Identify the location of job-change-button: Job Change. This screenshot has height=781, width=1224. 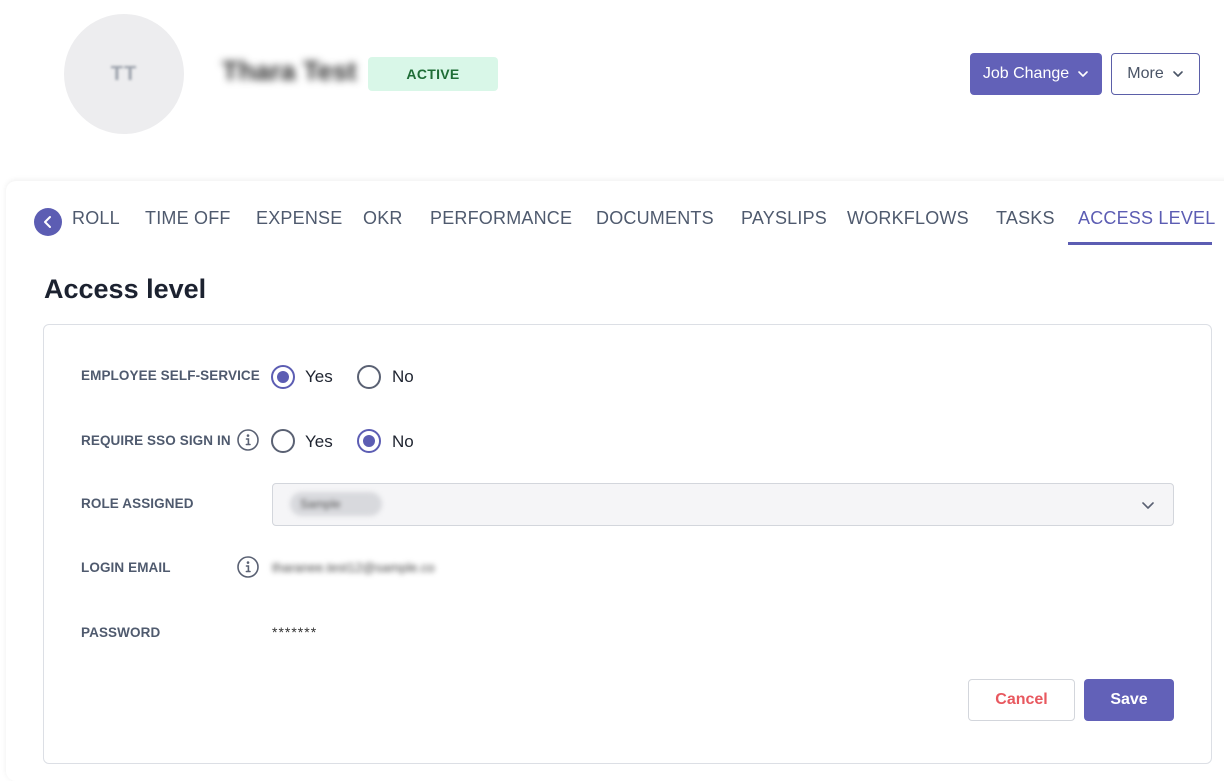
(1036, 74).